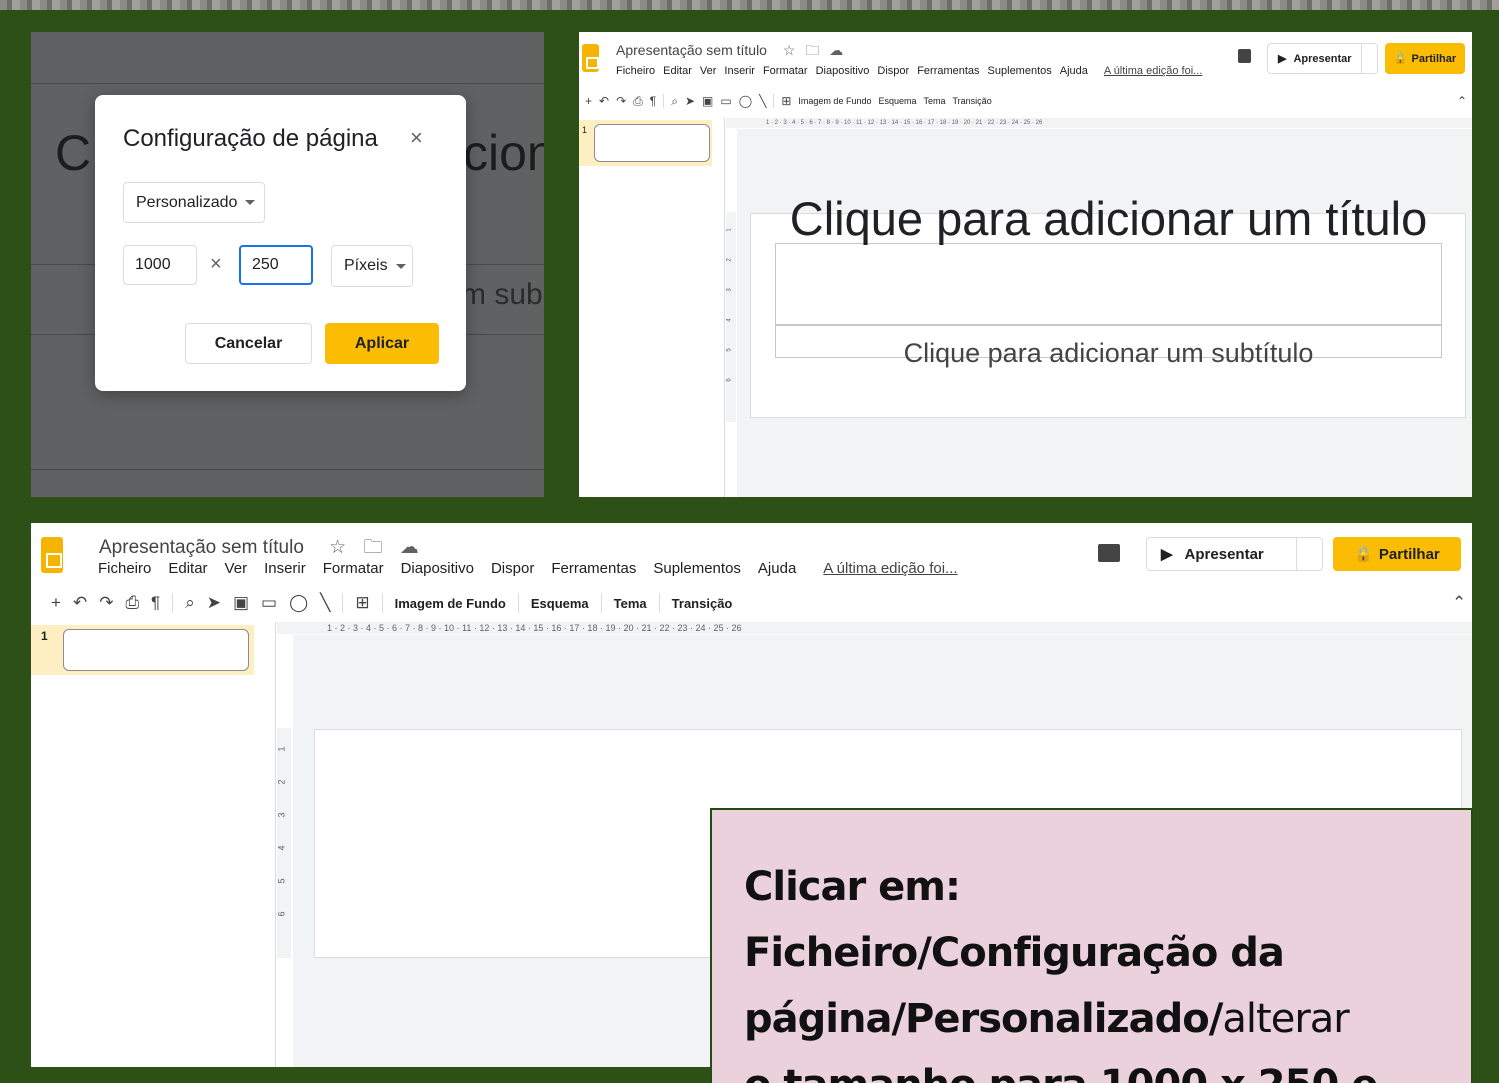 This screenshot has width=1499, height=1083. What do you see at coordinates (729, 52) in the screenshot?
I see `document-title: Apresentação sem título ☆ 🗀 ☁` at bounding box center [729, 52].